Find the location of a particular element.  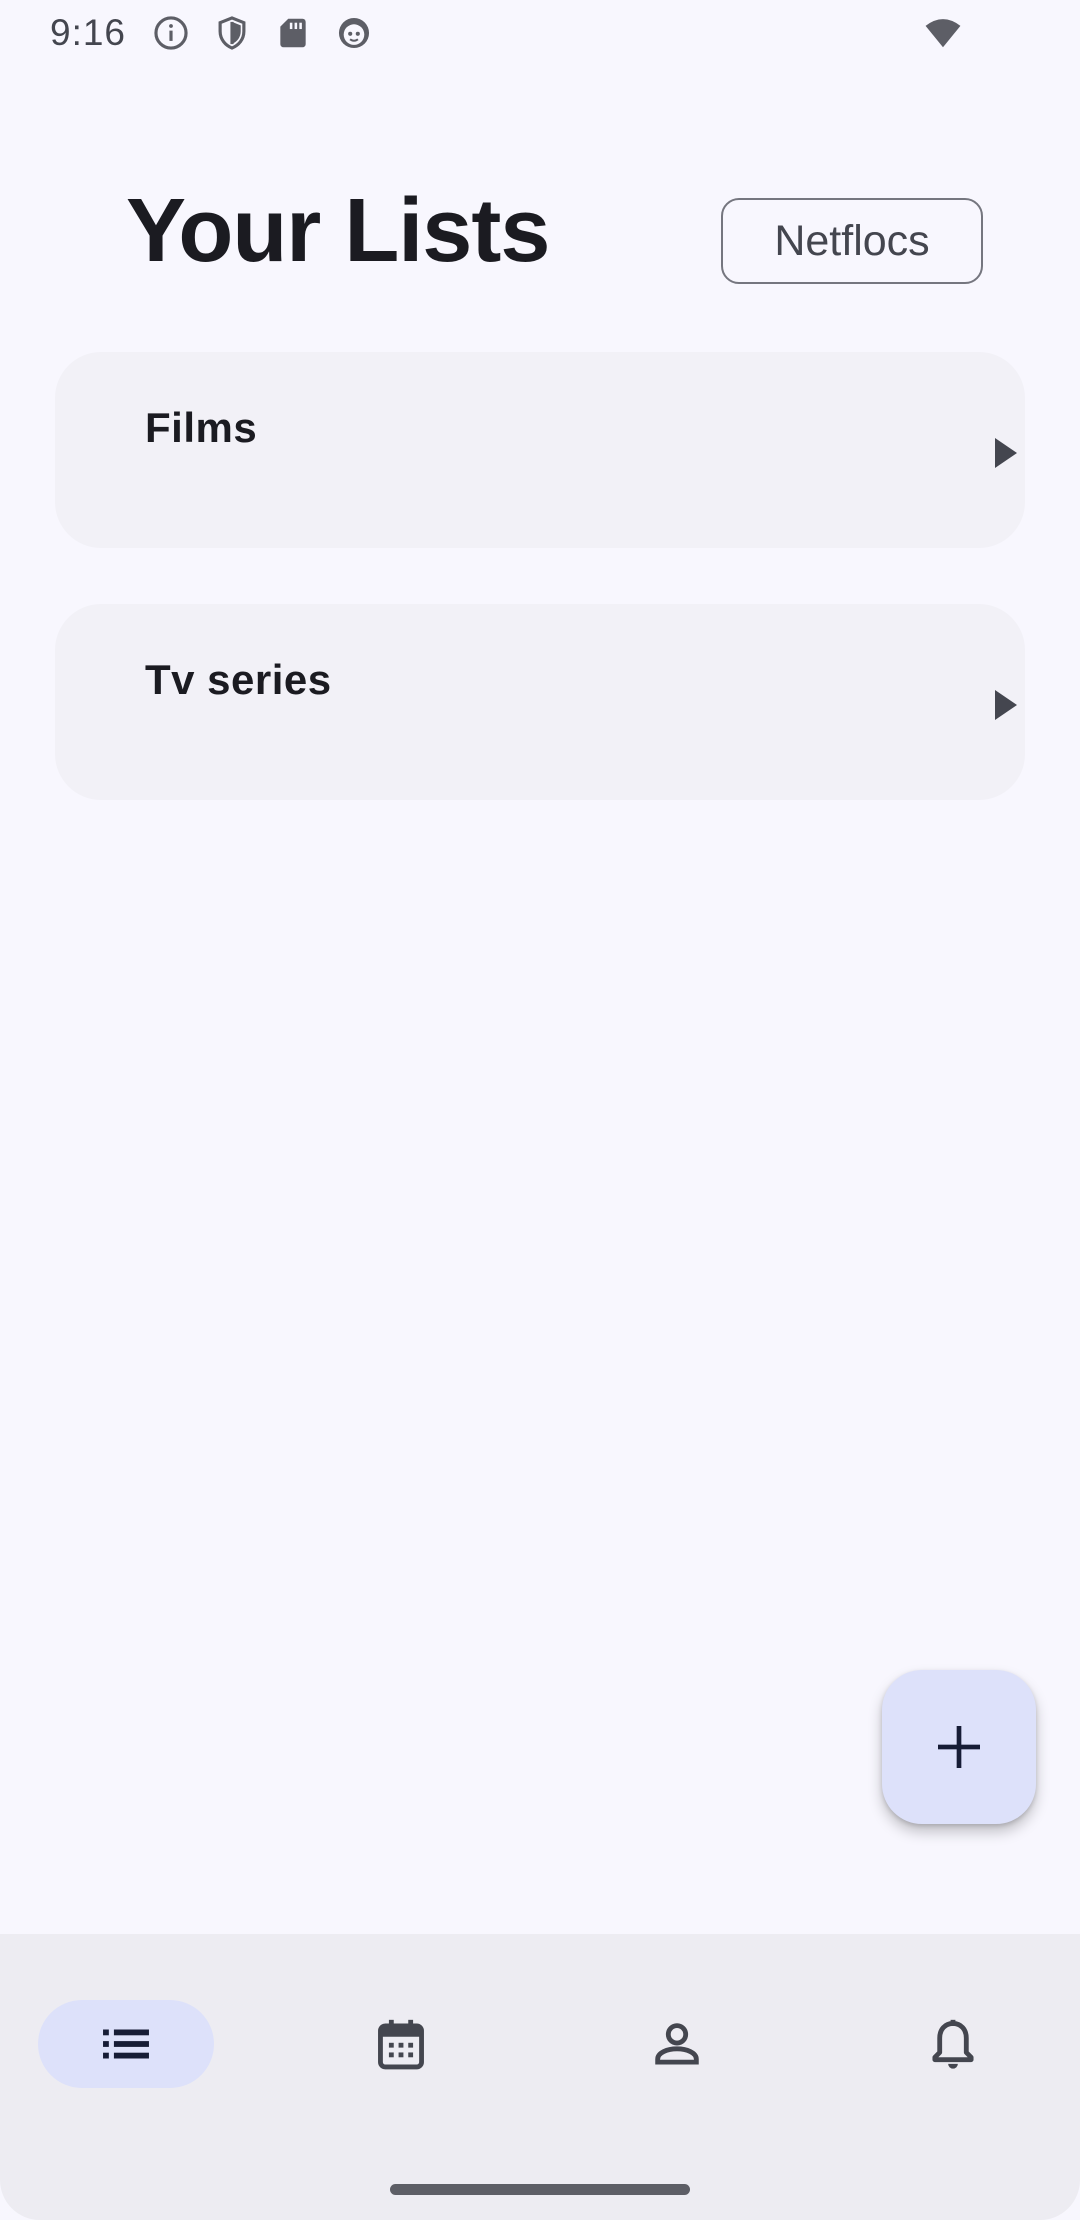

list-card-title: Tv series is located at coordinates (238, 679).